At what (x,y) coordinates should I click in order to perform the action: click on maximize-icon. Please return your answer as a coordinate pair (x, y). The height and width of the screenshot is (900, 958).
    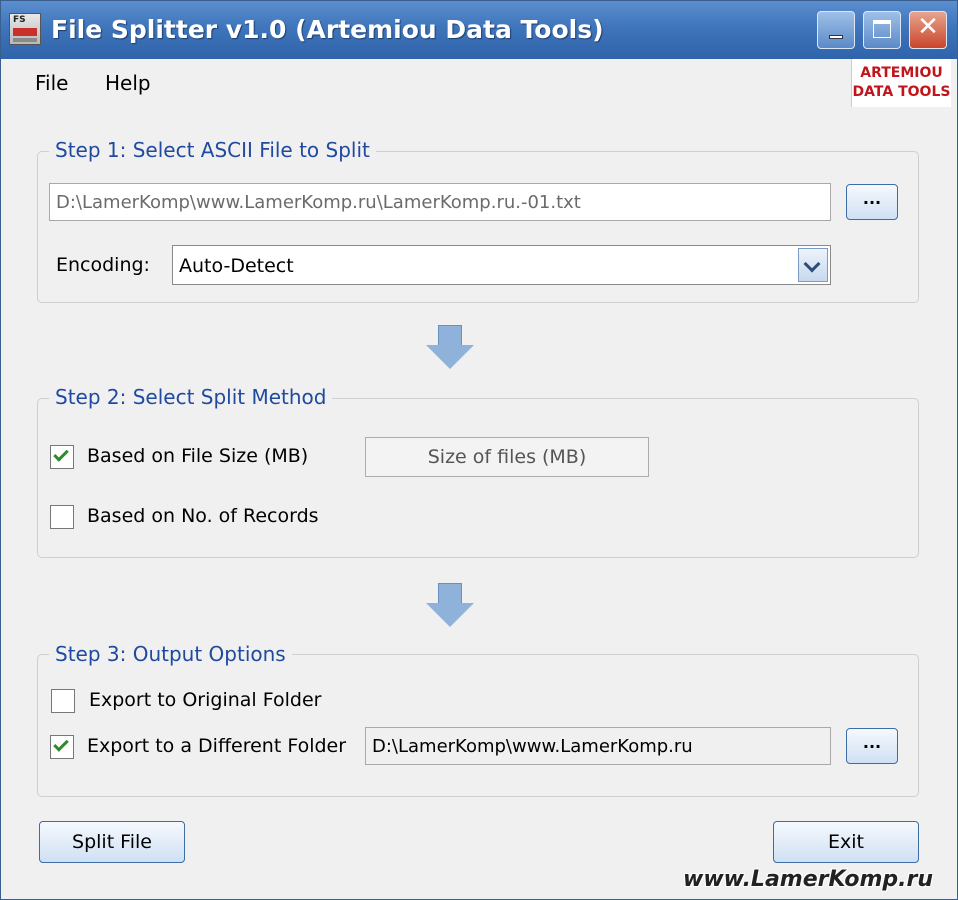
    Looking at the image, I should click on (882, 29).